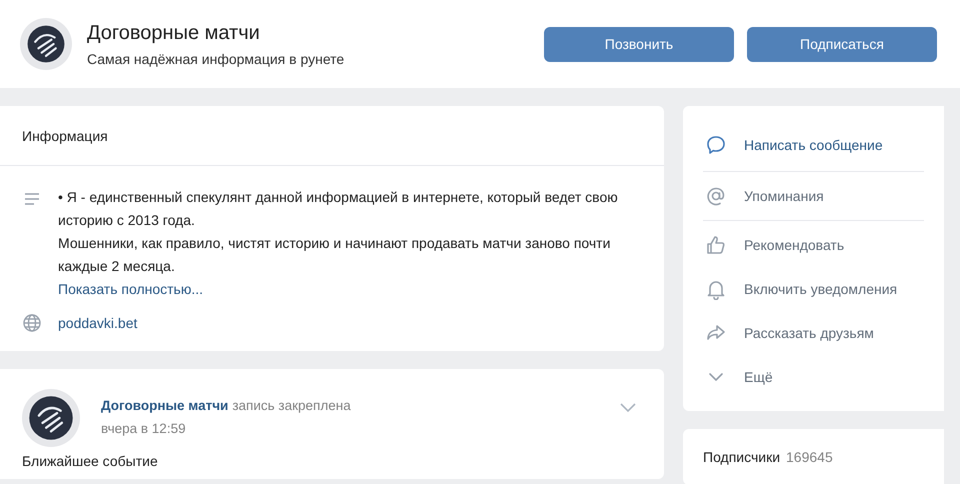  What do you see at coordinates (813, 289) in the screenshot?
I see `action-item: Включить уведомления` at bounding box center [813, 289].